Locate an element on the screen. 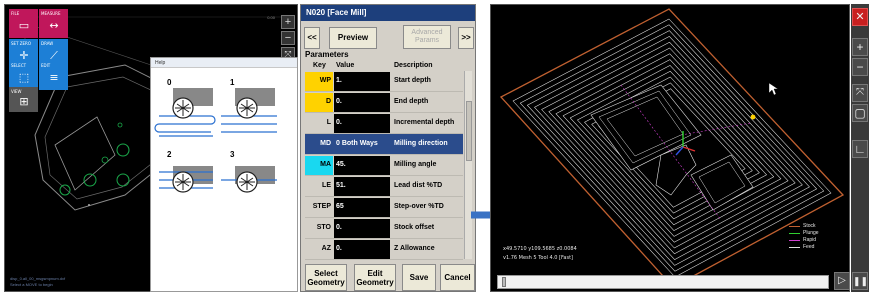 This screenshot has width=871, height=296. fit-view-button-3d: ⤧ is located at coordinates (860, 93).